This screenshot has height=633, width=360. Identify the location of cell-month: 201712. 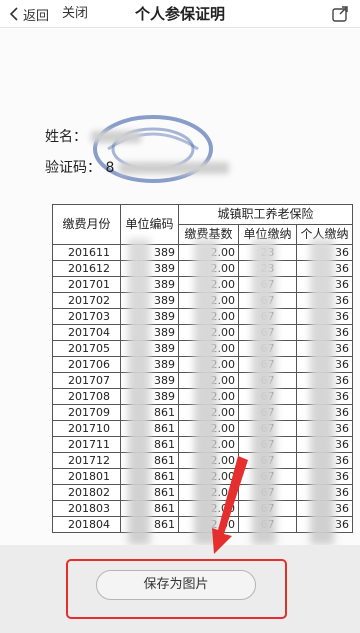
(86, 460).